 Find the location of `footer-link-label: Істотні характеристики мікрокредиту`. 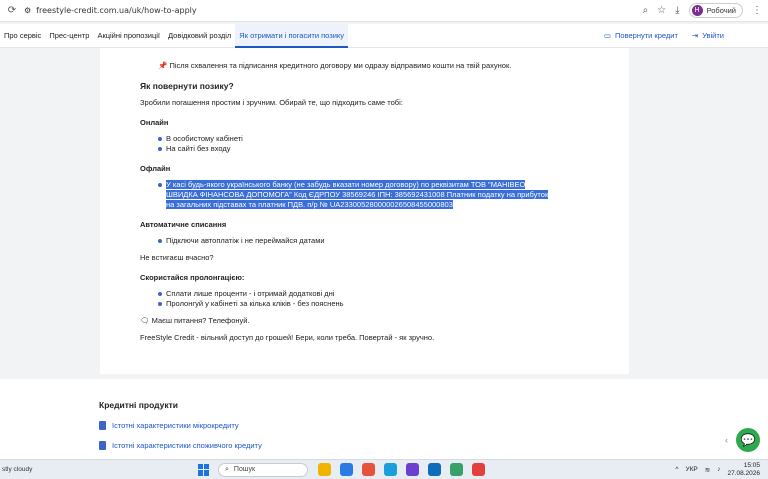

footer-link-label: Істотні характеристики мікрокредиту is located at coordinates (175, 425).